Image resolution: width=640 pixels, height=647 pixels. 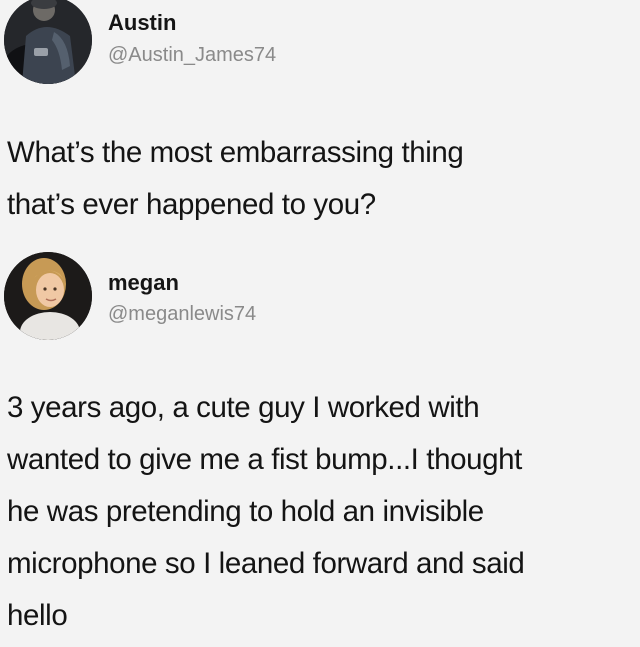 What do you see at coordinates (192, 55) in the screenshot?
I see `author-handle: @Austin_James74` at bounding box center [192, 55].